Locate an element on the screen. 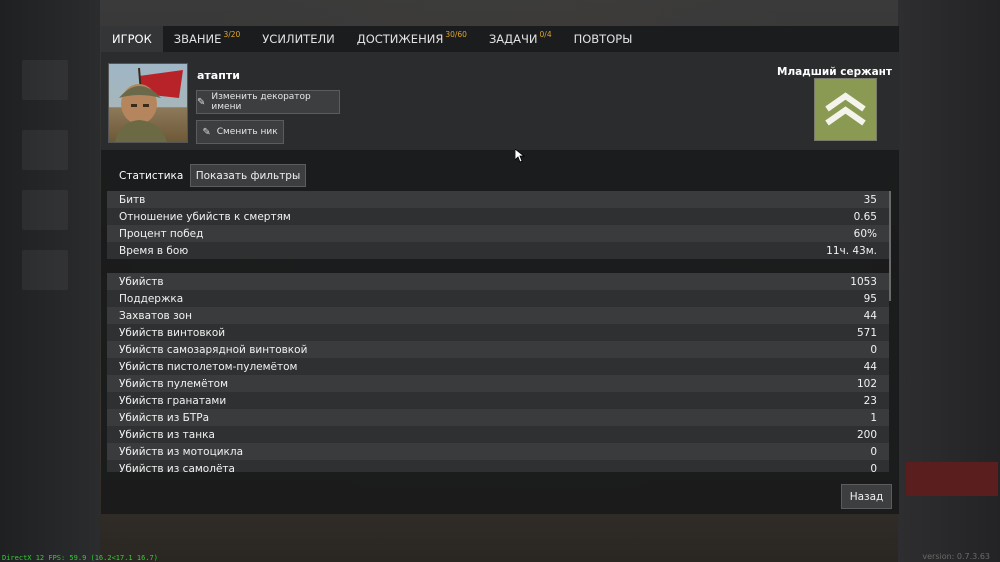 Image resolution: width=1000 pixels, height=562 pixels. table-row: Убийств пулемётом 102 is located at coordinates (498, 383).